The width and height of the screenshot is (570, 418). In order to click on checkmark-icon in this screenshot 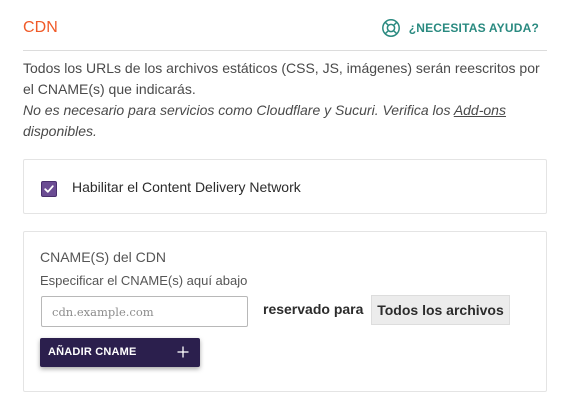, I will do `click(49, 189)`.